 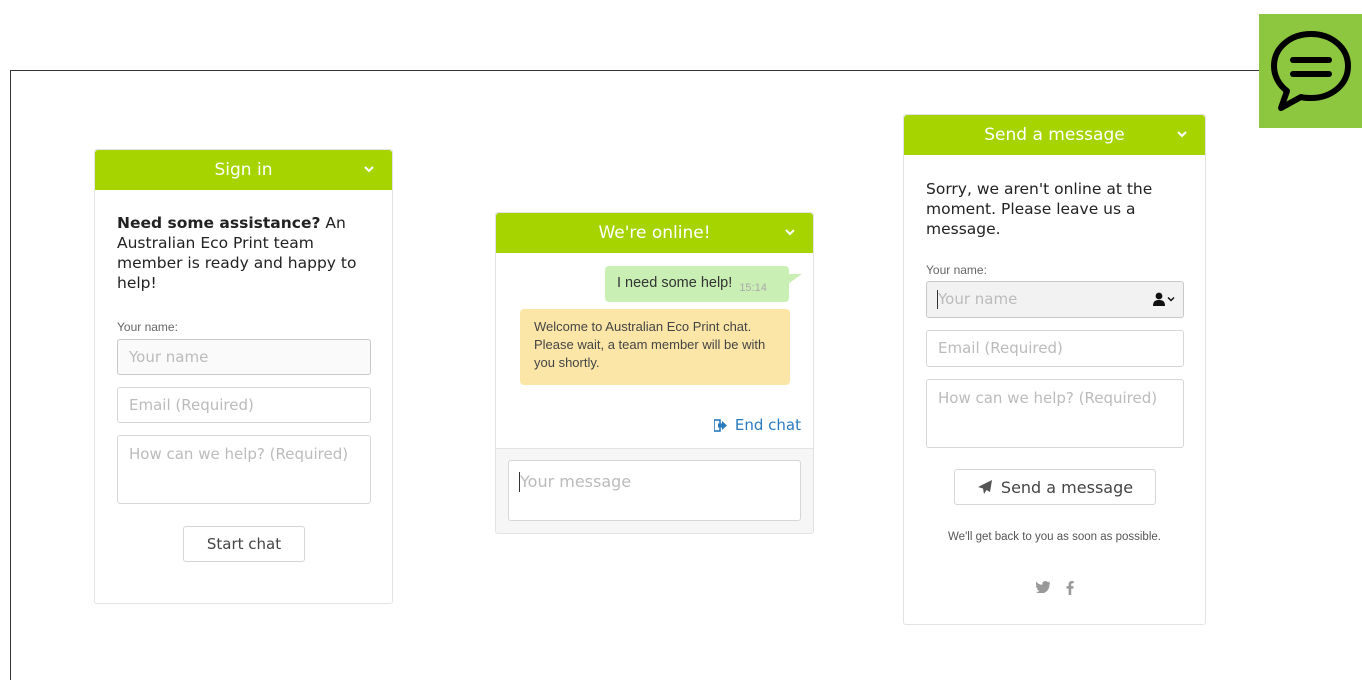 I want to click on send-message-button: Send a message, so click(x=1055, y=487).